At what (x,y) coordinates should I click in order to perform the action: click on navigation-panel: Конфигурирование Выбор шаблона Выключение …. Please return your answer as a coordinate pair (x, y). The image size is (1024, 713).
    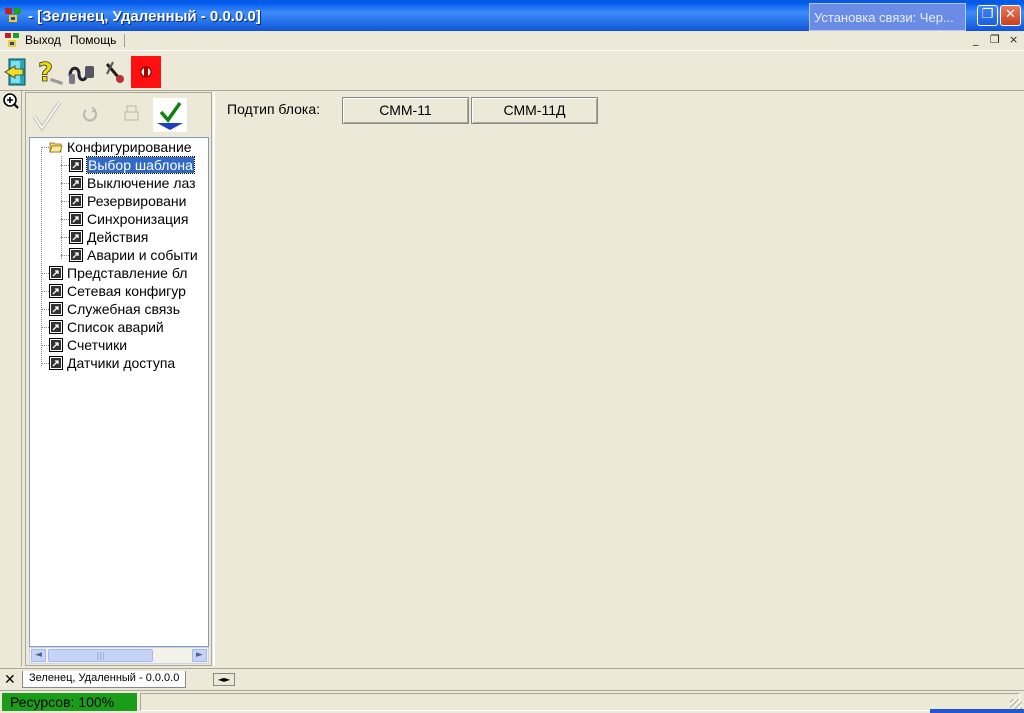
    Looking at the image, I should click on (118, 379).